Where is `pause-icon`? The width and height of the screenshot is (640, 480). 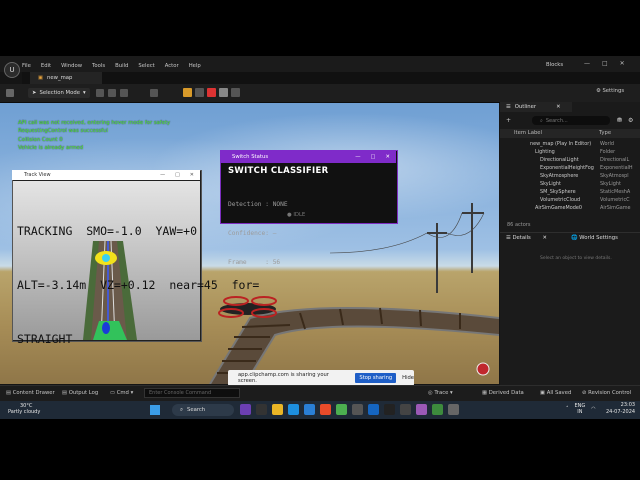
pause-icon is located at coordinates (187, 92).